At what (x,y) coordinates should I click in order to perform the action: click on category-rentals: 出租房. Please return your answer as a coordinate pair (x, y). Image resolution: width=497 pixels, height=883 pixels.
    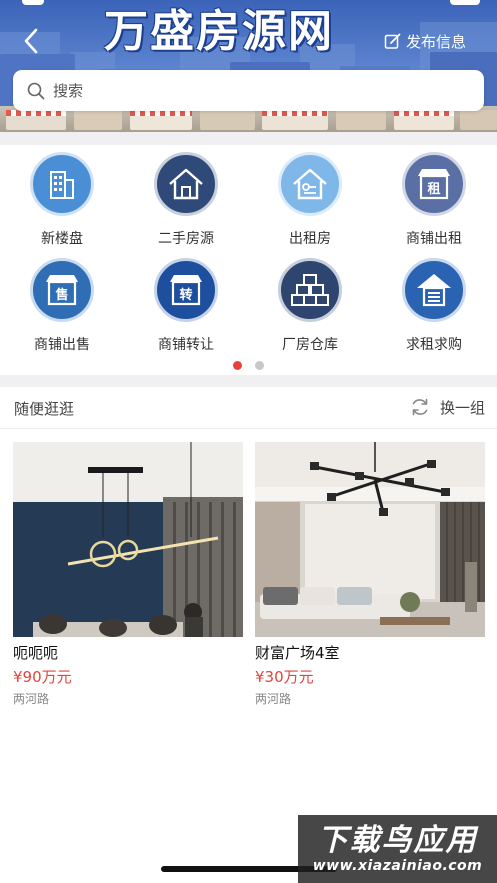
    Looking at the image, I should click on (310, 197).